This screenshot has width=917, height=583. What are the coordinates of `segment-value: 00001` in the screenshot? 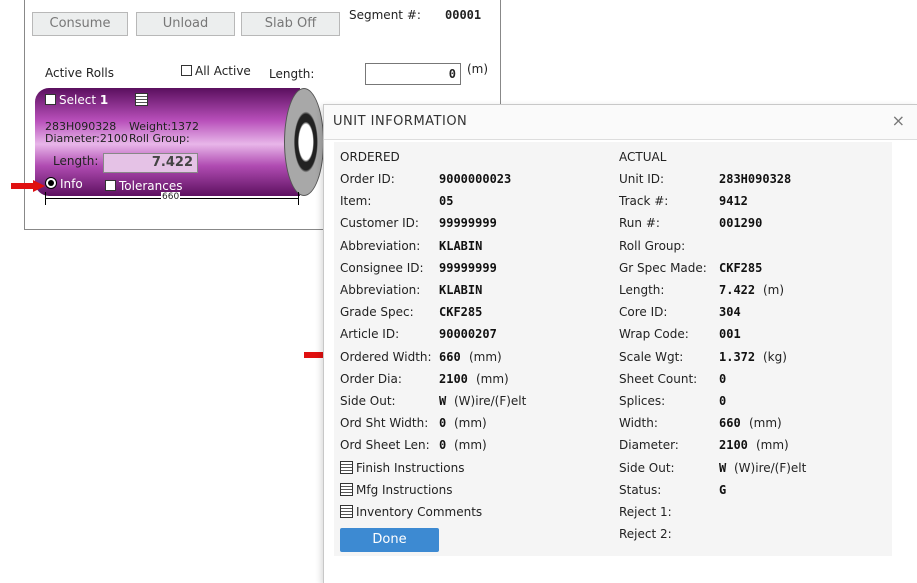 It's located at (463, 15).